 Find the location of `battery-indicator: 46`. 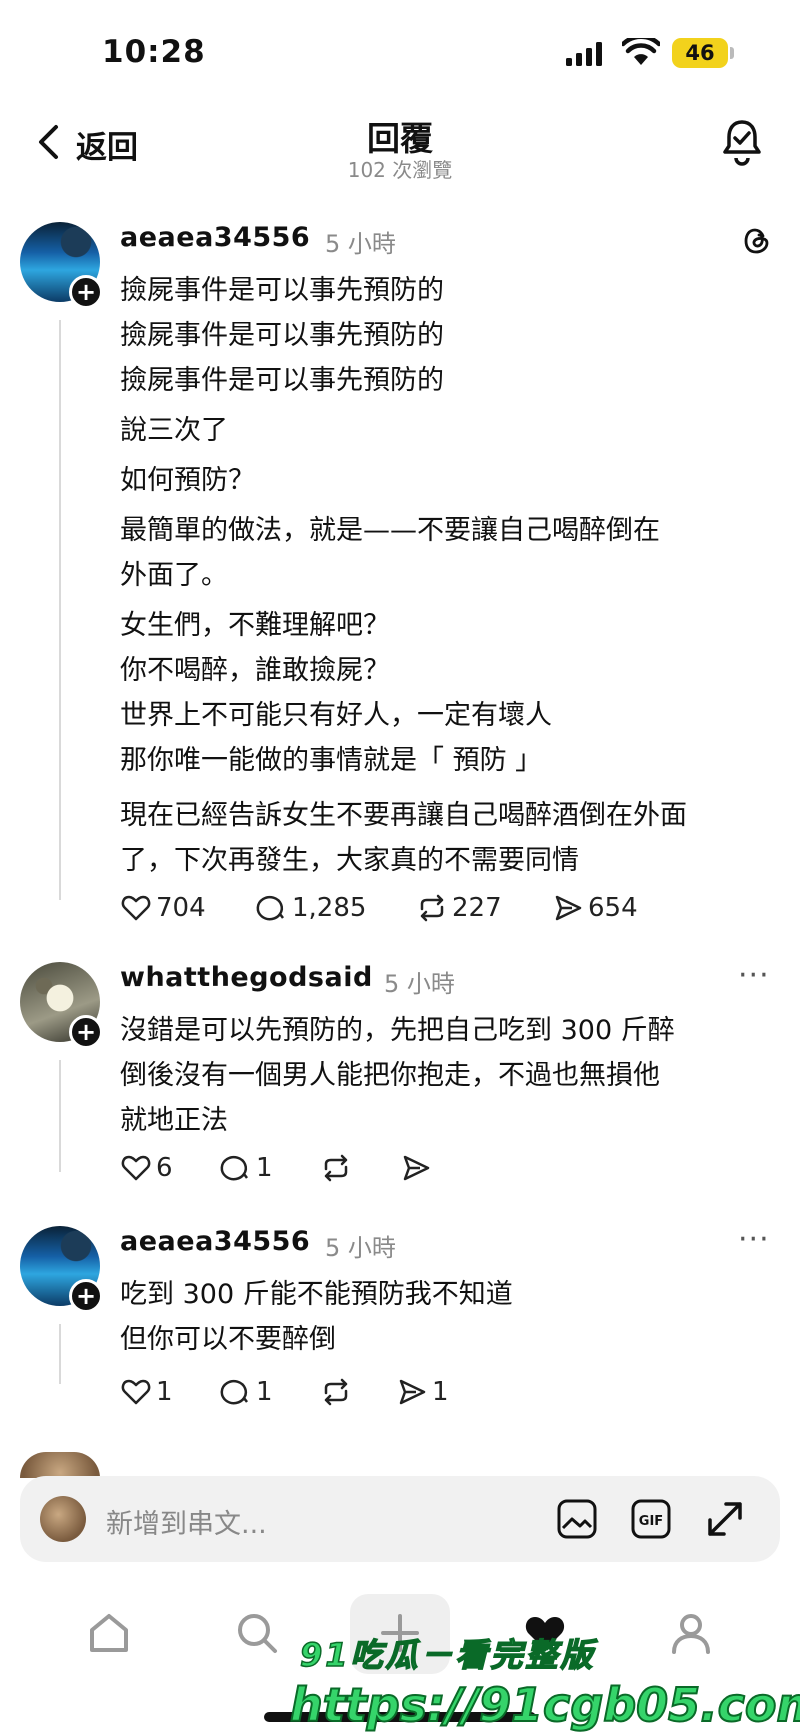

battery-indicator: 46 is located at coordinates (700, 53).